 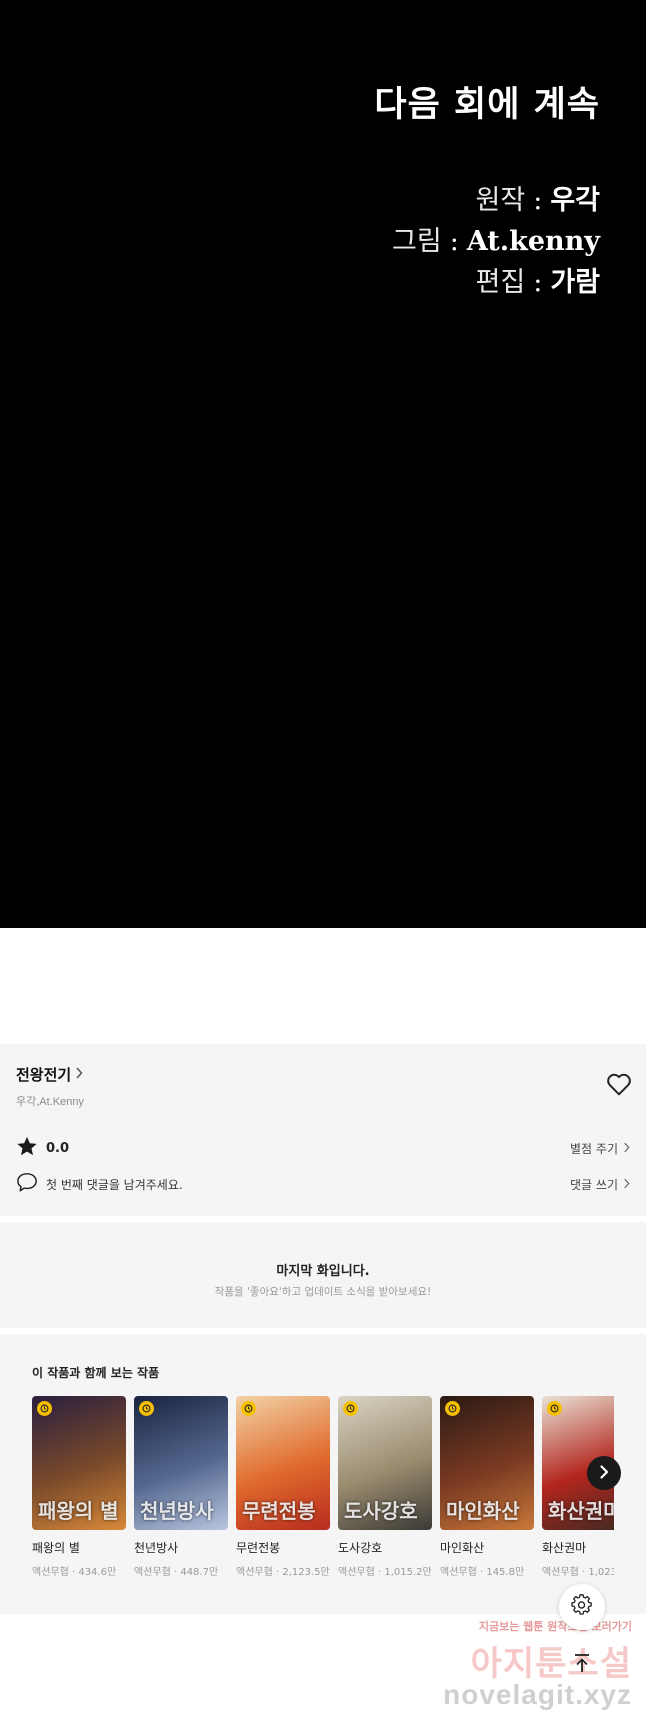 I want to click on arrow-up-icon, so click(x=582, y=1665).